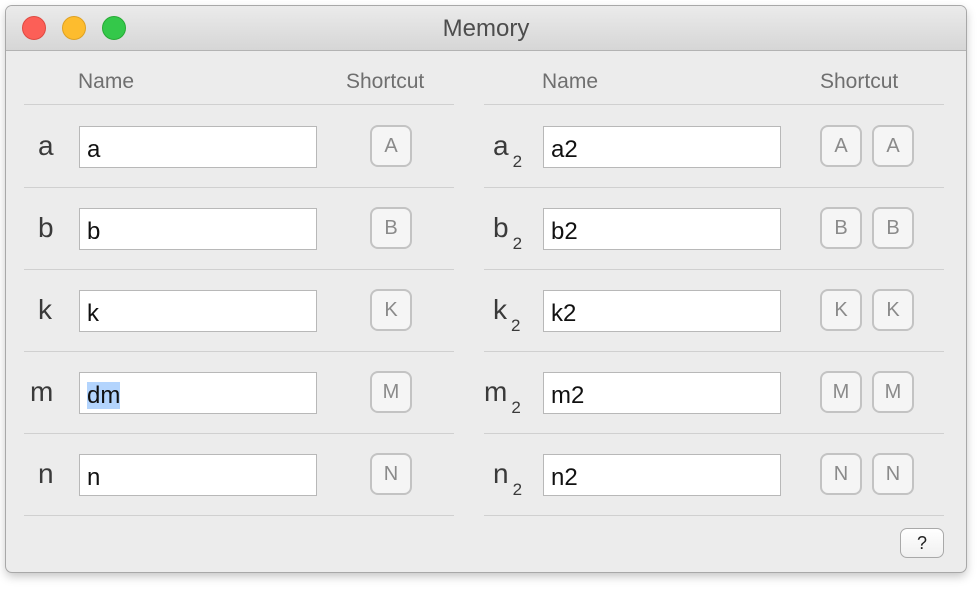 This screenshot has width=980, height=590. Describe the element at coordinates (46, 145) in the screenshot. I see `register-label: a` at that location.